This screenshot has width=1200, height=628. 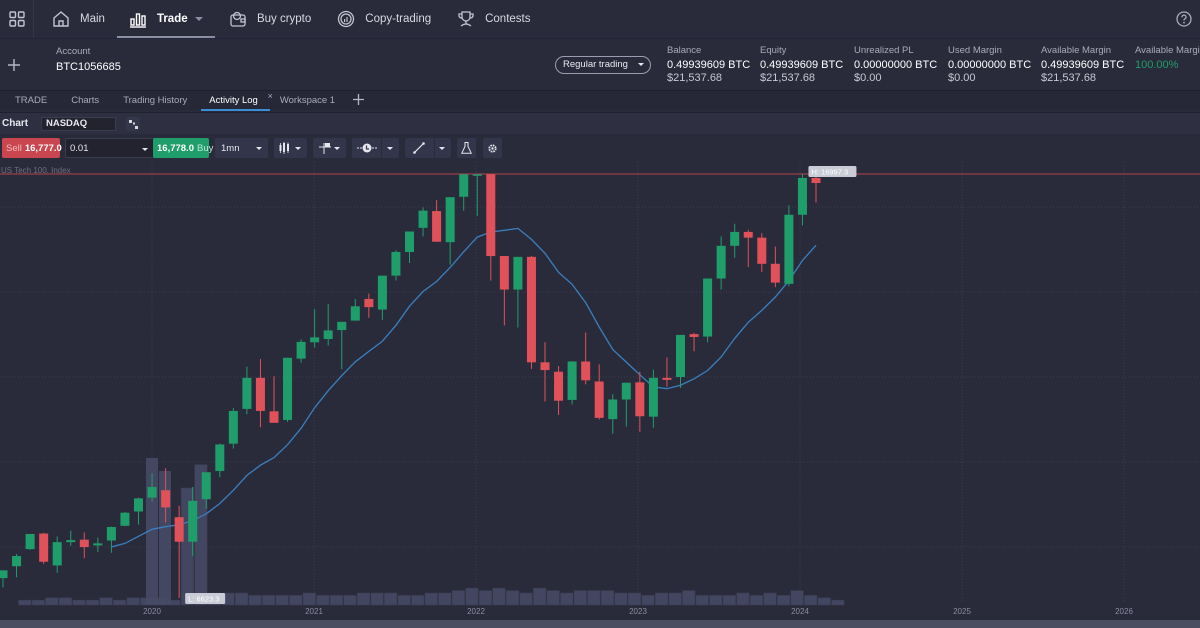 I want to click on tab-activity-log-label: Activity Log, so click(x=233, y=100).